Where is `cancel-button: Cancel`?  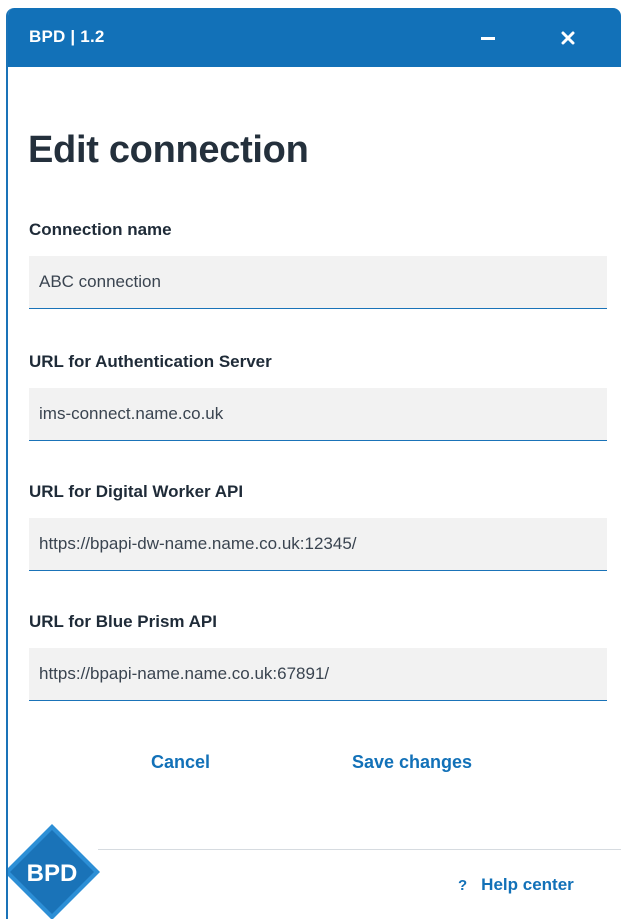 cancel-button: Cancel is located at coordinates (180, 762).